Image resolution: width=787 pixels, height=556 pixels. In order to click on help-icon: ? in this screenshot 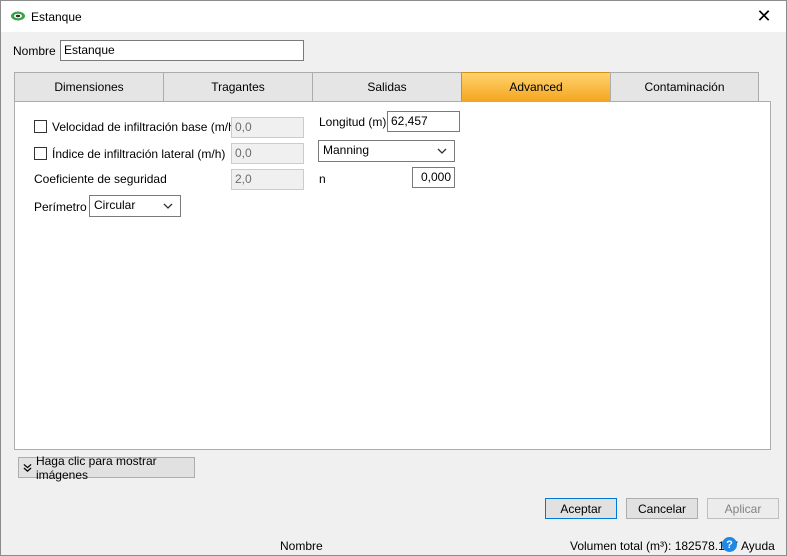, I will do `click(729, 544)`.